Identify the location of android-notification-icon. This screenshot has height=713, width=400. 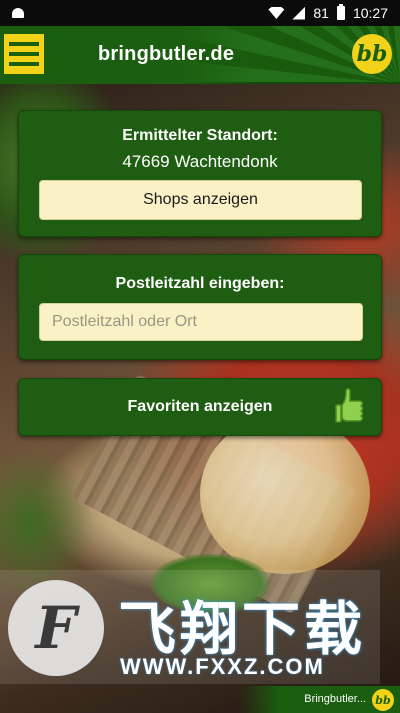
(18, 13).